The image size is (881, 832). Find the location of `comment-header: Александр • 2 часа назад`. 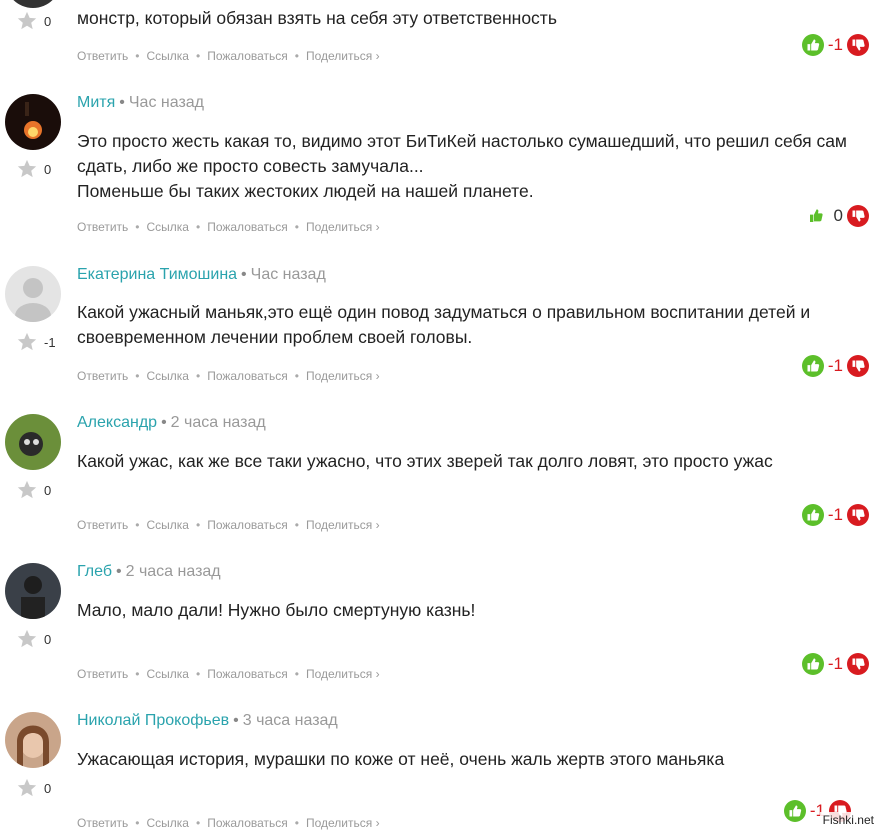

comment-header: Александр • 2 часа назад is located at coordinates (171, 422).